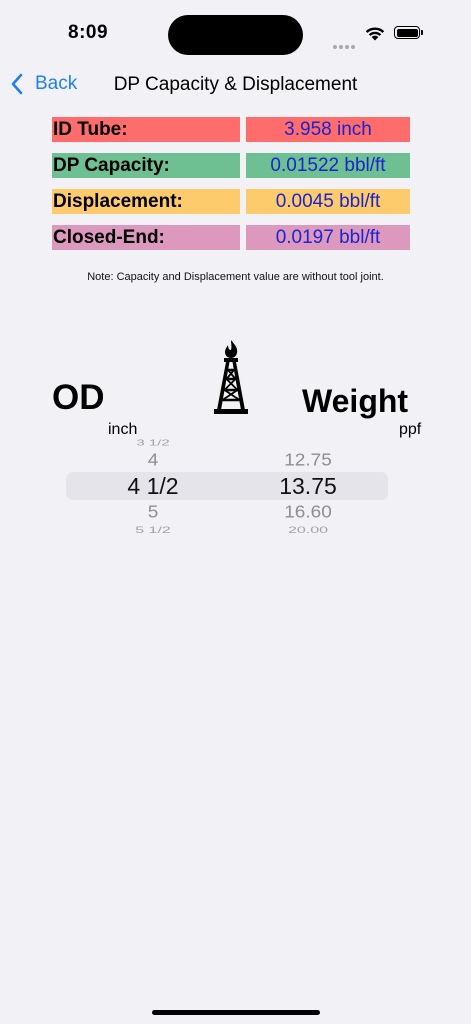 This screenshot has width=471, height=1024. Describe the element at coordinates (153, 531) in the screenshot. I see `od-option: 5 1/2` at that location.